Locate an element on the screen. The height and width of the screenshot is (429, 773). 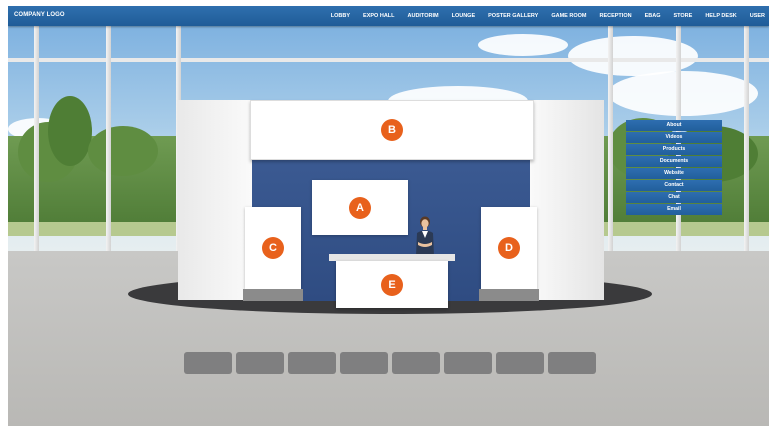
window-frame-bar is located at coordinates (388, 60).